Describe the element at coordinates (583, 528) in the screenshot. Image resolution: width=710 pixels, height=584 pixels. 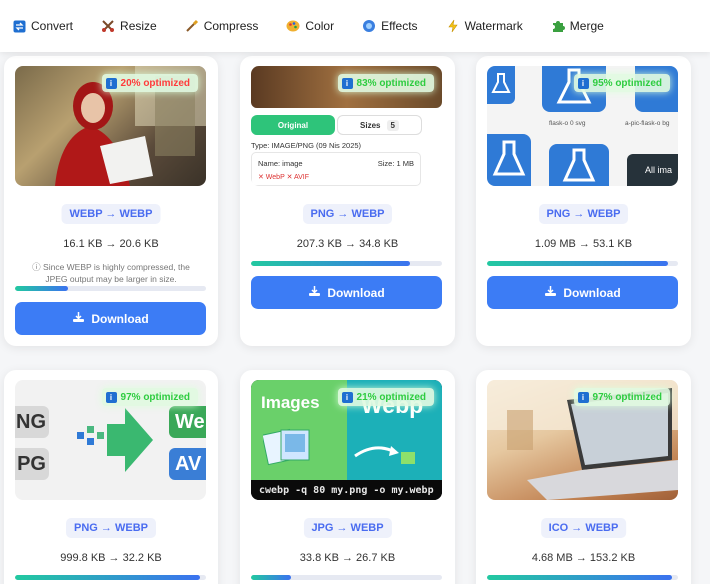
I see `format-label: ICO → WEBP` at that location.